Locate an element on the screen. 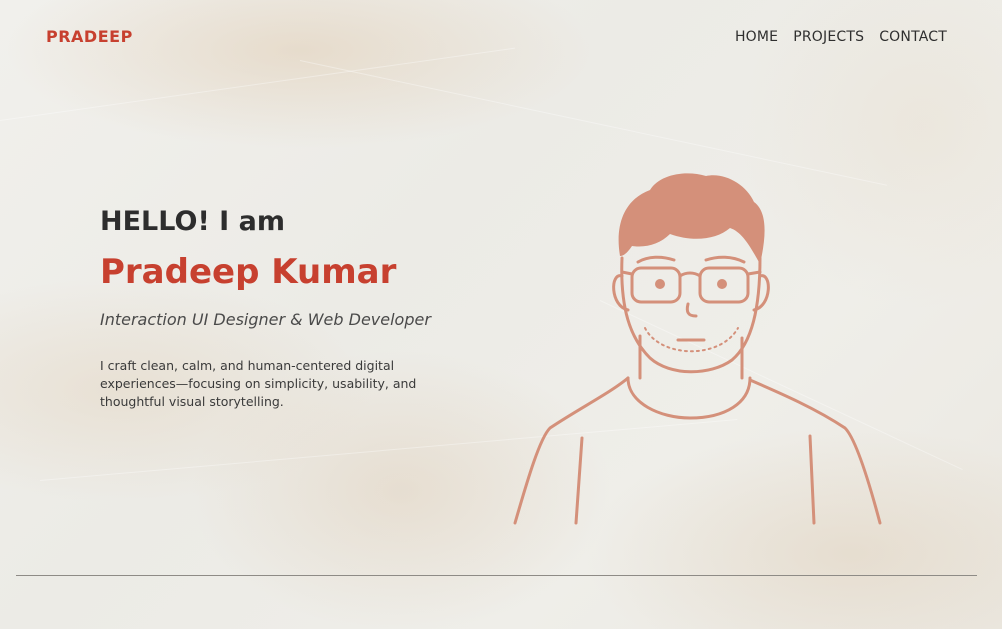 The height and width of the screenshot is (629, 1002). nav-contact: CONTACT is located at coordinates (913, 37).